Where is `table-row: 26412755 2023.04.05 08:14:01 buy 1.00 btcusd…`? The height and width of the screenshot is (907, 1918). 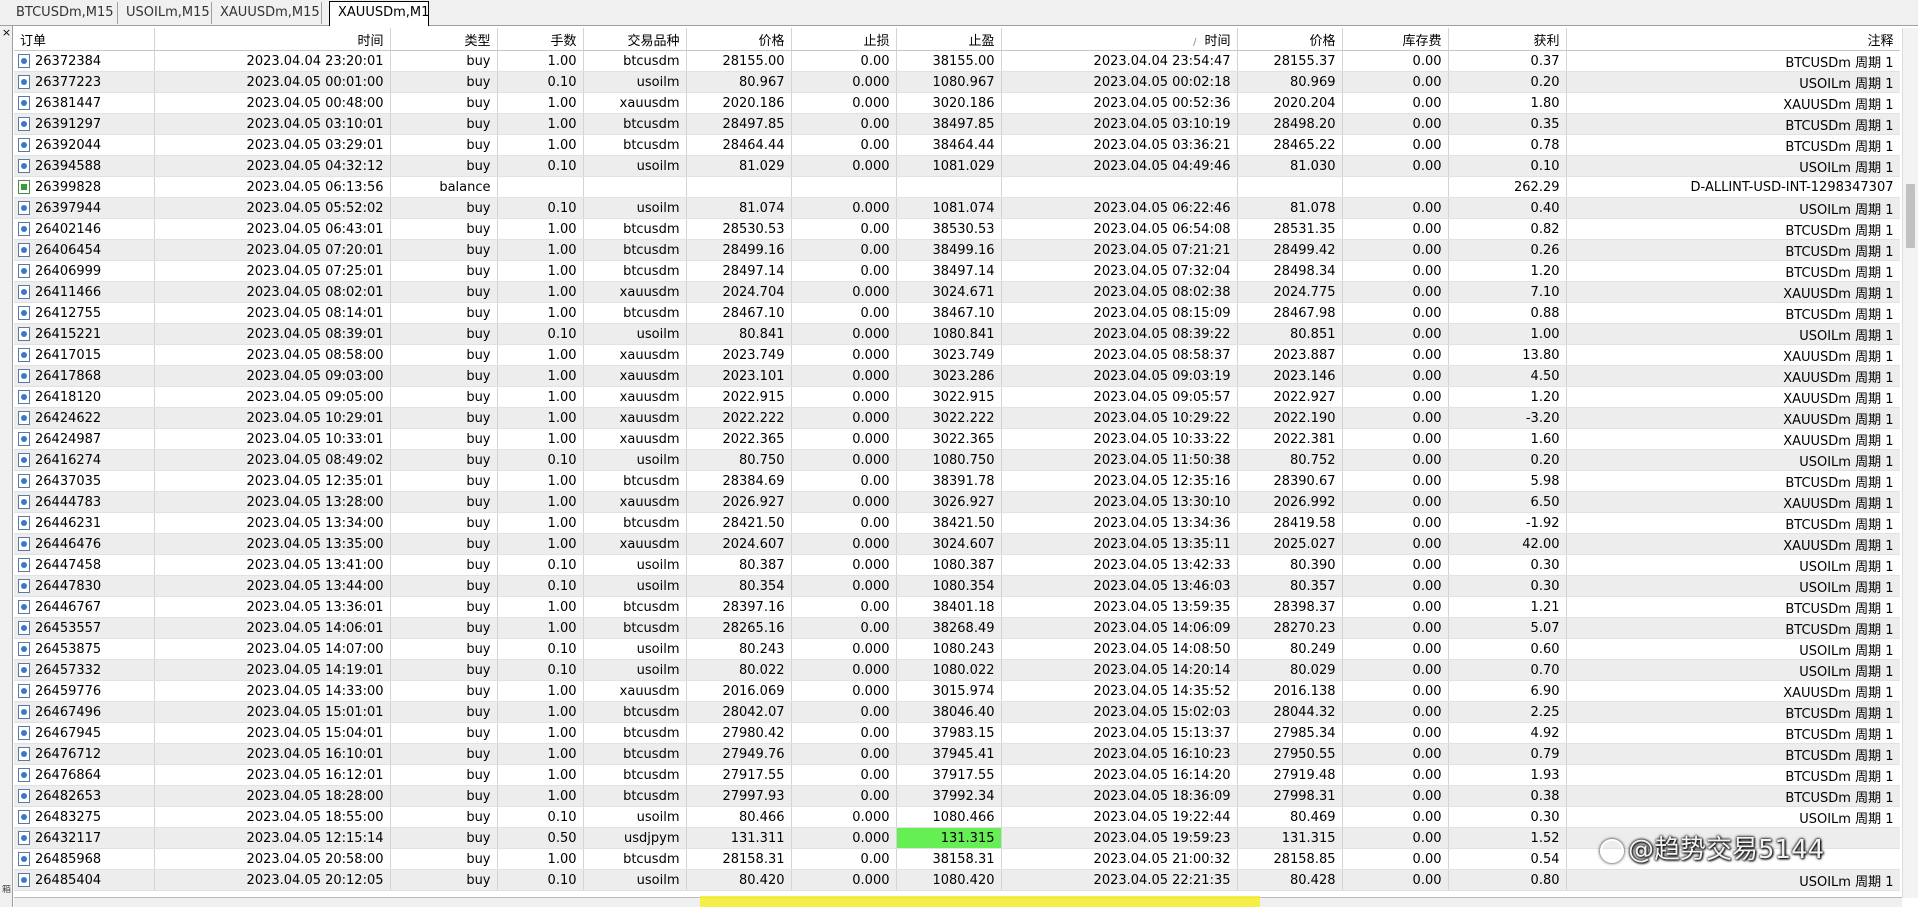 table-row: 26412755 2023.04.05 08:14:01 buy 1.00 btcusd… is located at coordinates (957, 313).